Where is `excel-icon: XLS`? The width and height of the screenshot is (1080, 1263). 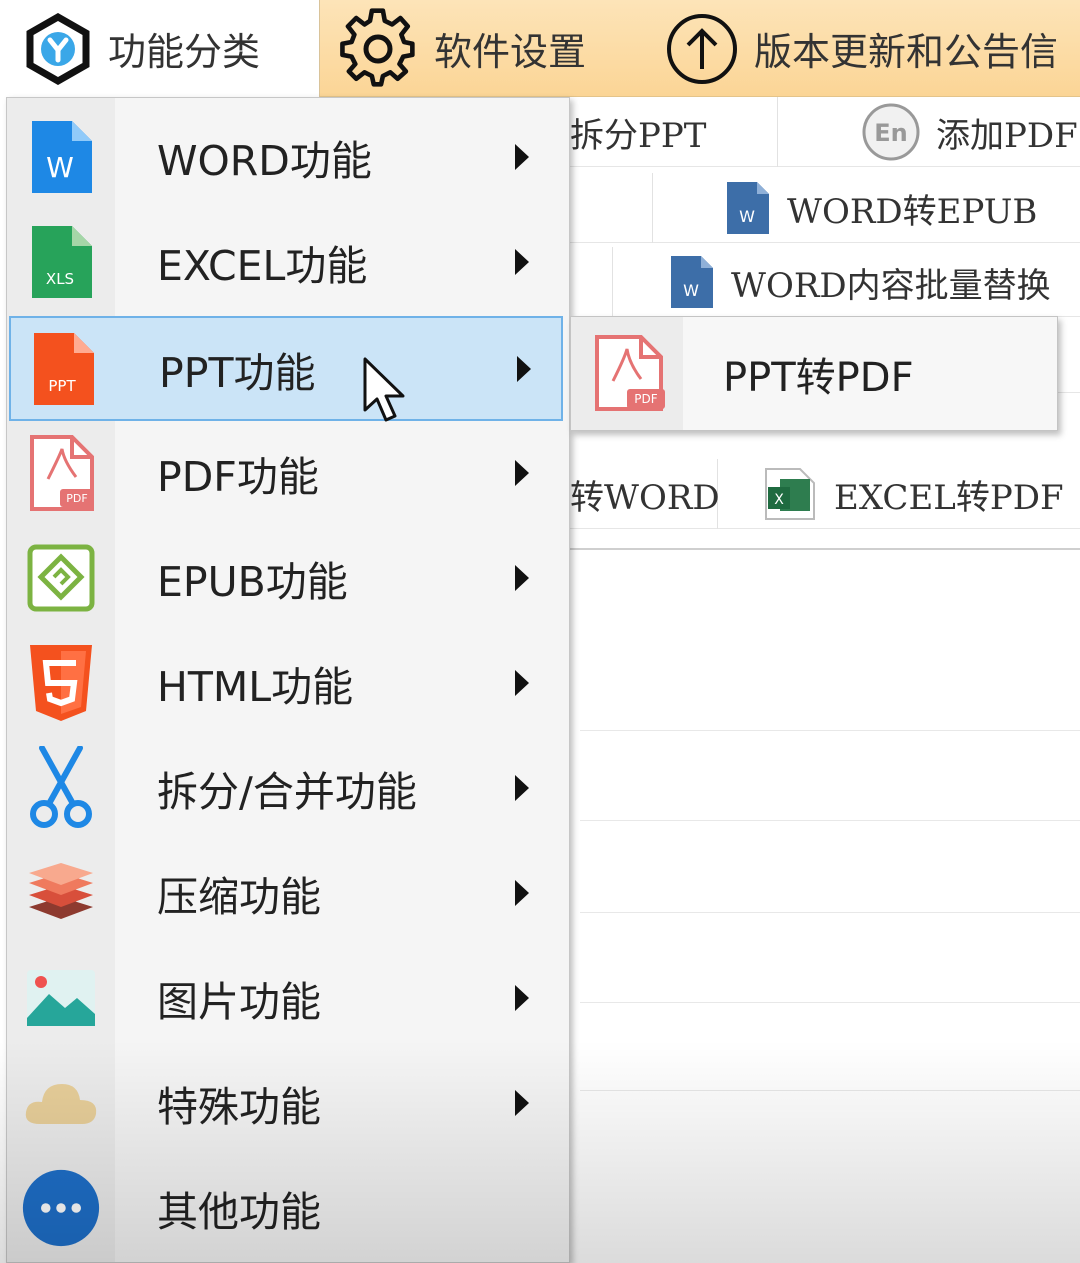 excel-icon: XLS is located at coordinates (61, 262).